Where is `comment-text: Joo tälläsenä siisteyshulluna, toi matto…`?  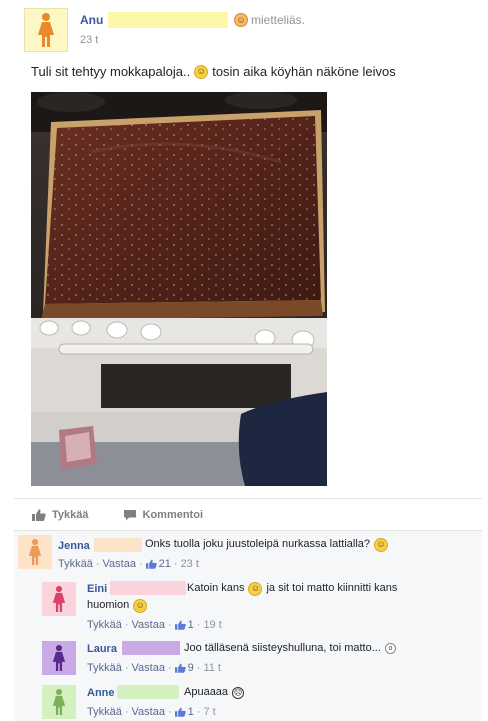 comment-text: Joo tälläsenä siisteyshulluna, toi matto… is located at coordinates (290, 648).